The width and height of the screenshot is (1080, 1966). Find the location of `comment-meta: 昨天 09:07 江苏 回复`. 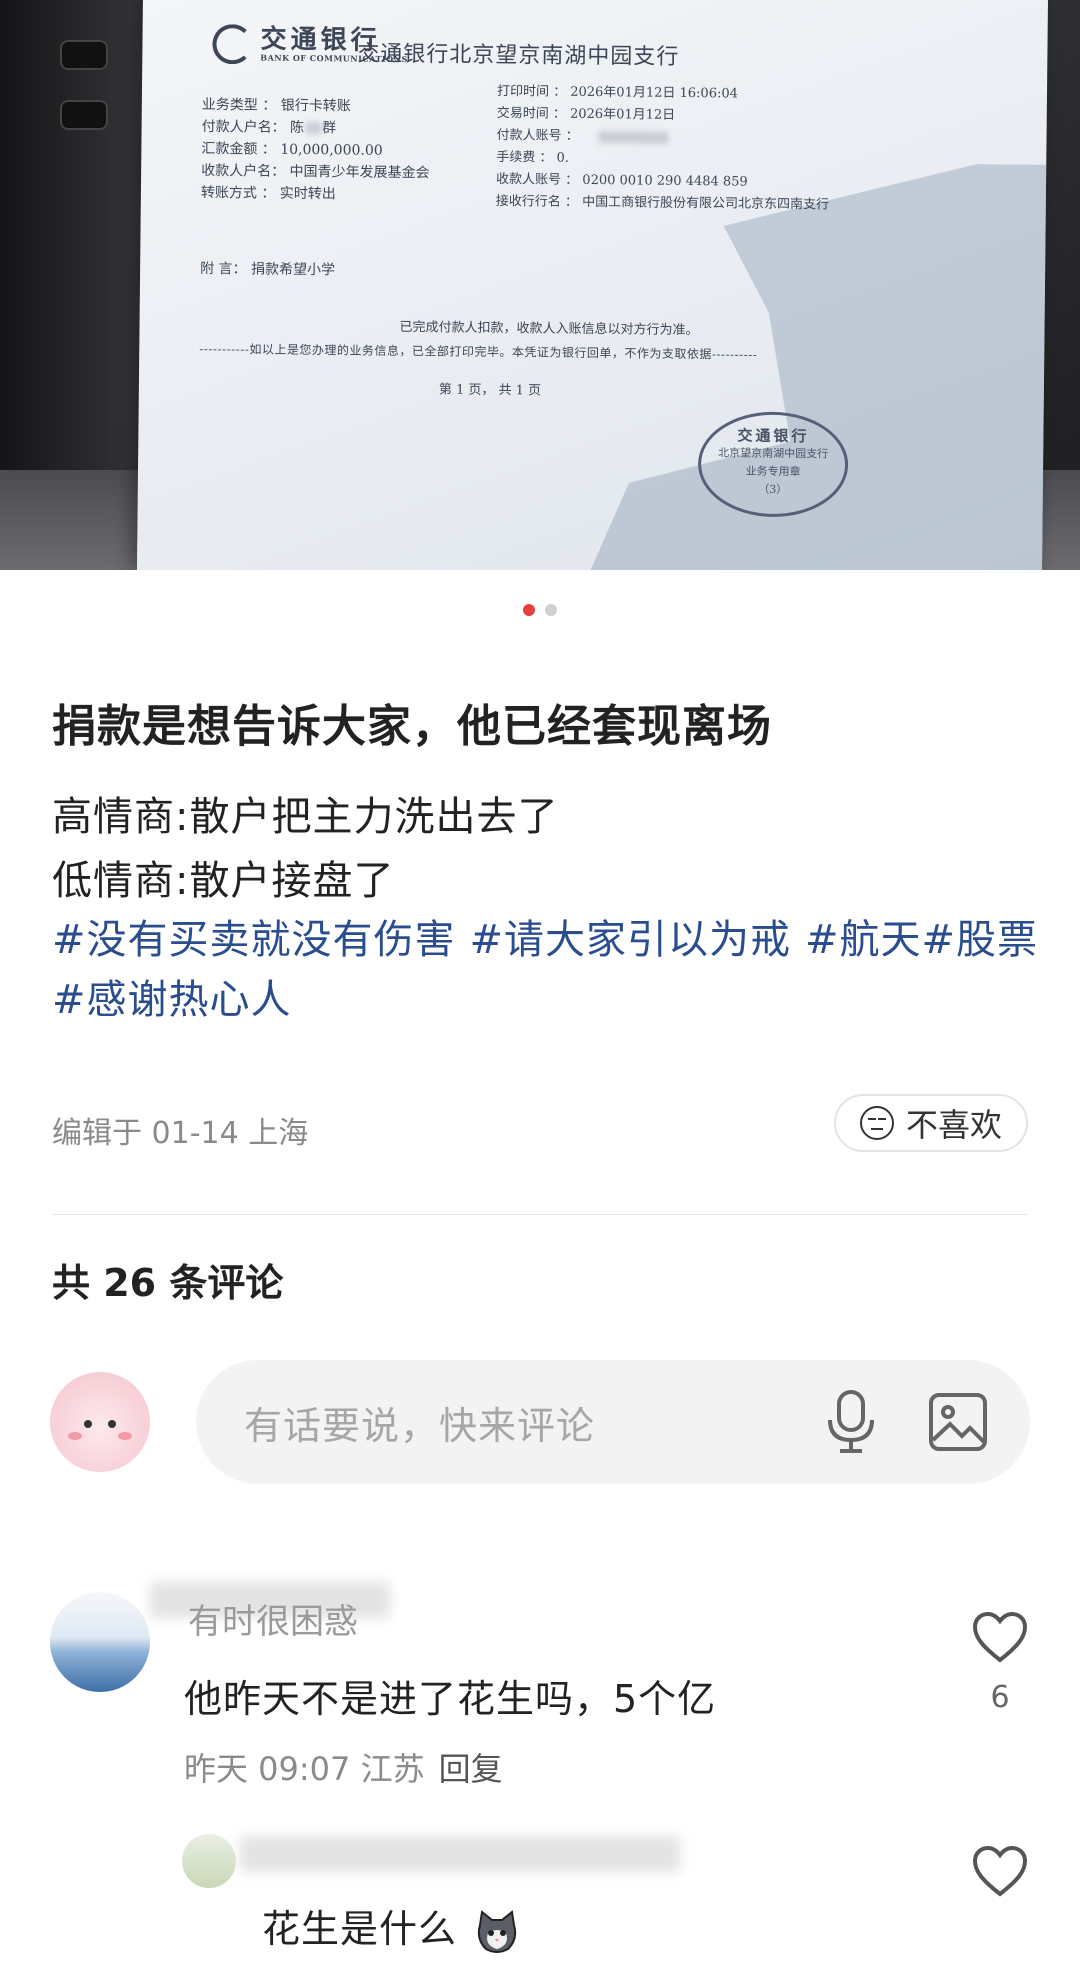

comment-meta: 昨天 09:07 江苏 回复 is located at coordinates (343, 1767).